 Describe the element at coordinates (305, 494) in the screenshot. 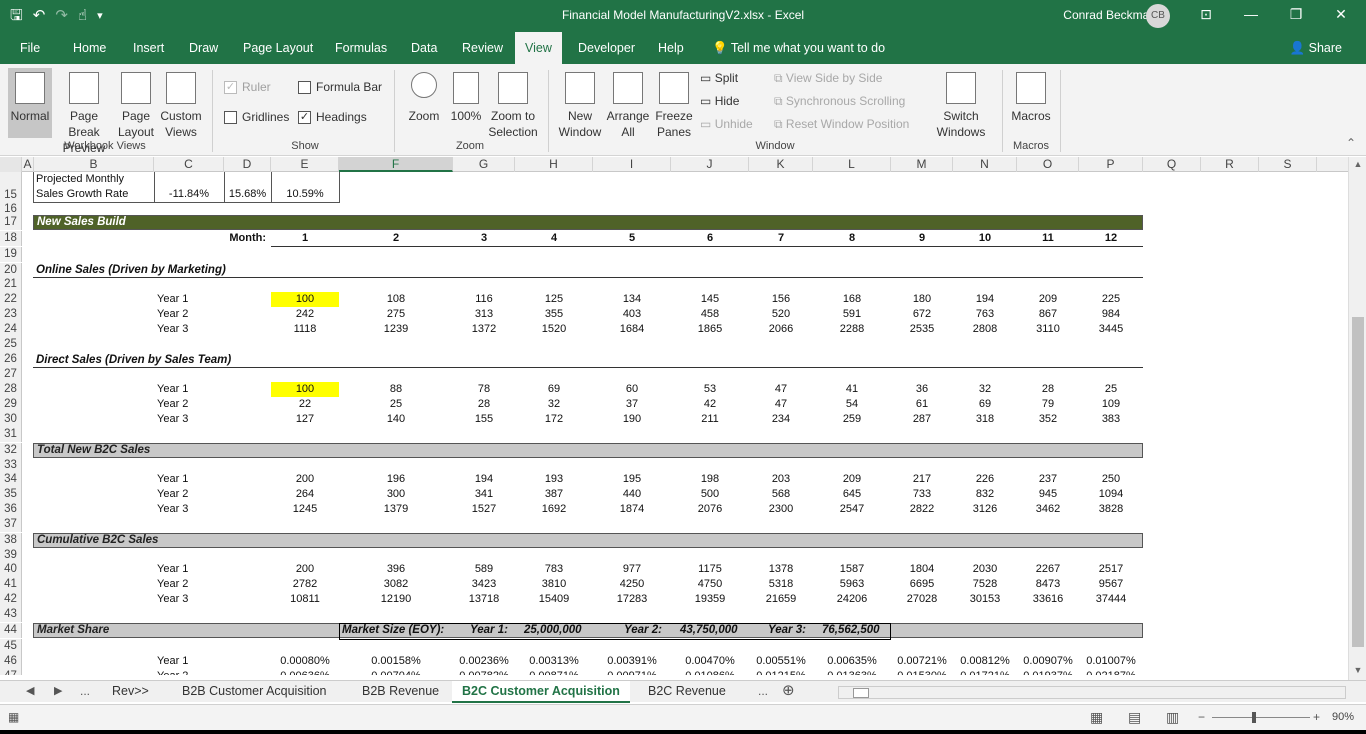

I see `data-cell: 264` at that location.